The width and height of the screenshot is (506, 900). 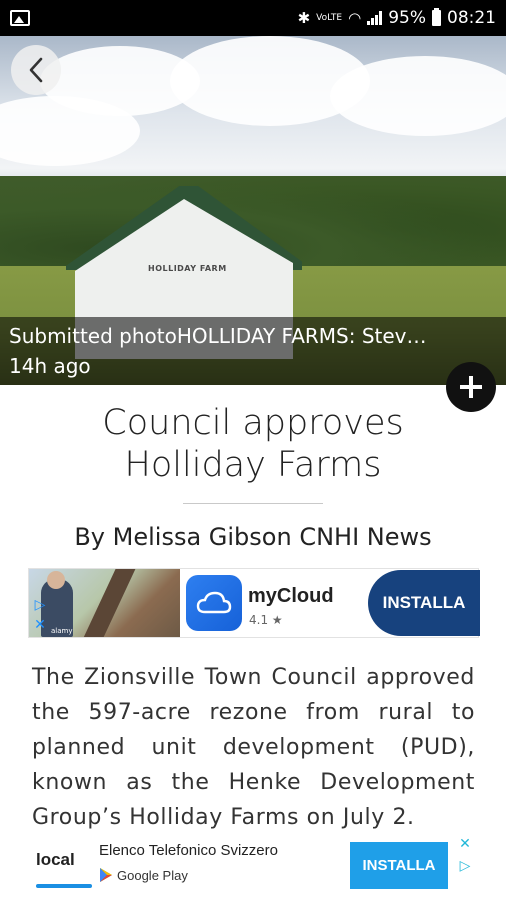 I want to click on ad-app-rating: 4.1 ★, so click(x=266, y=620).